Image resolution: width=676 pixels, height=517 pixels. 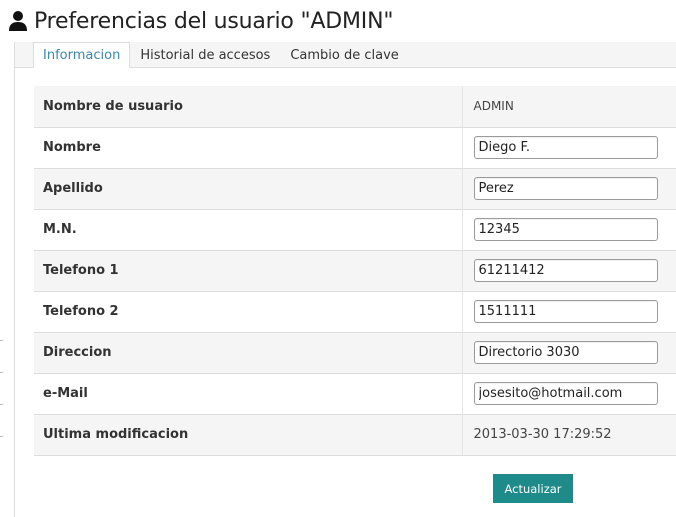 I want to click on table-row: Telefono 1, so click(x=355, y=270).